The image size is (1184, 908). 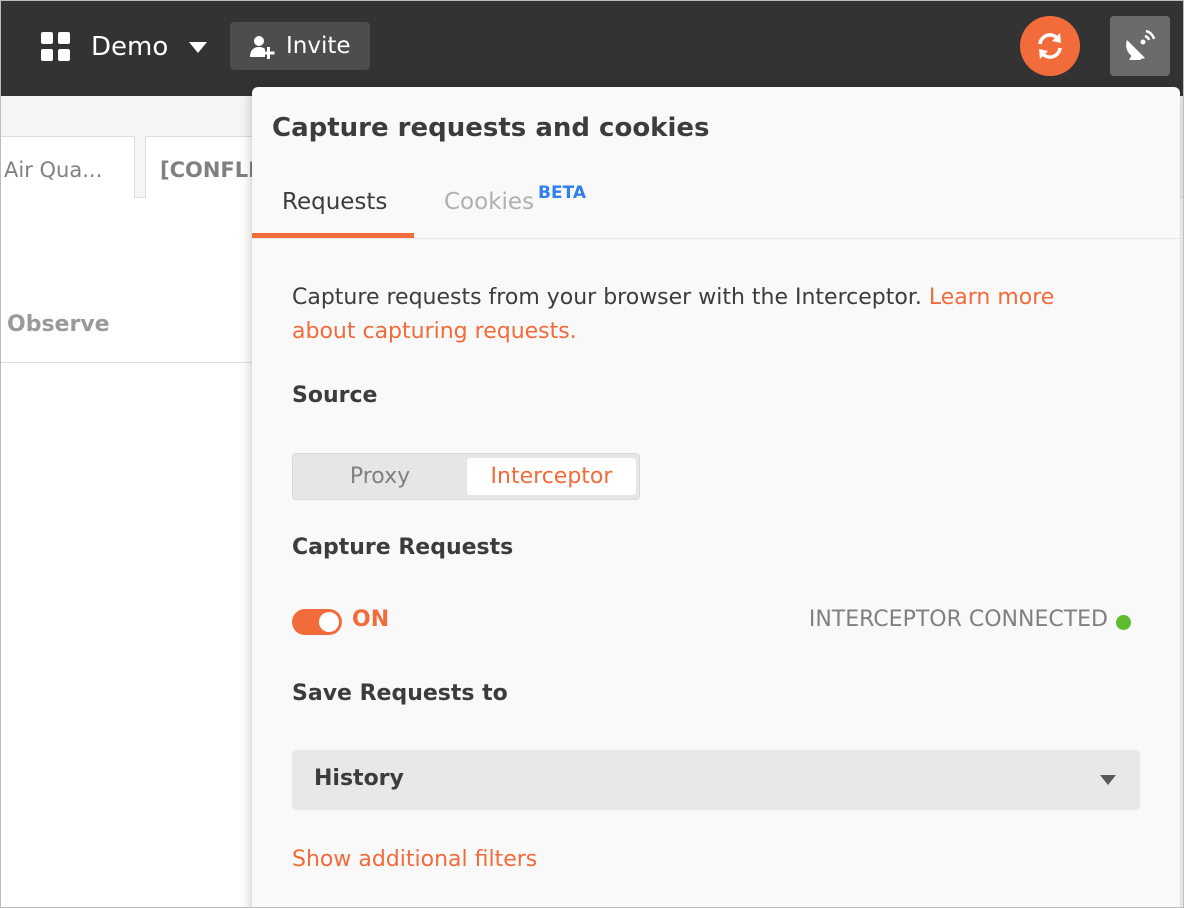 What do you see at coordinates (371, 619) in the screenshot?
I see `toggle-state-label: ON` at bounding box center [371, 619].